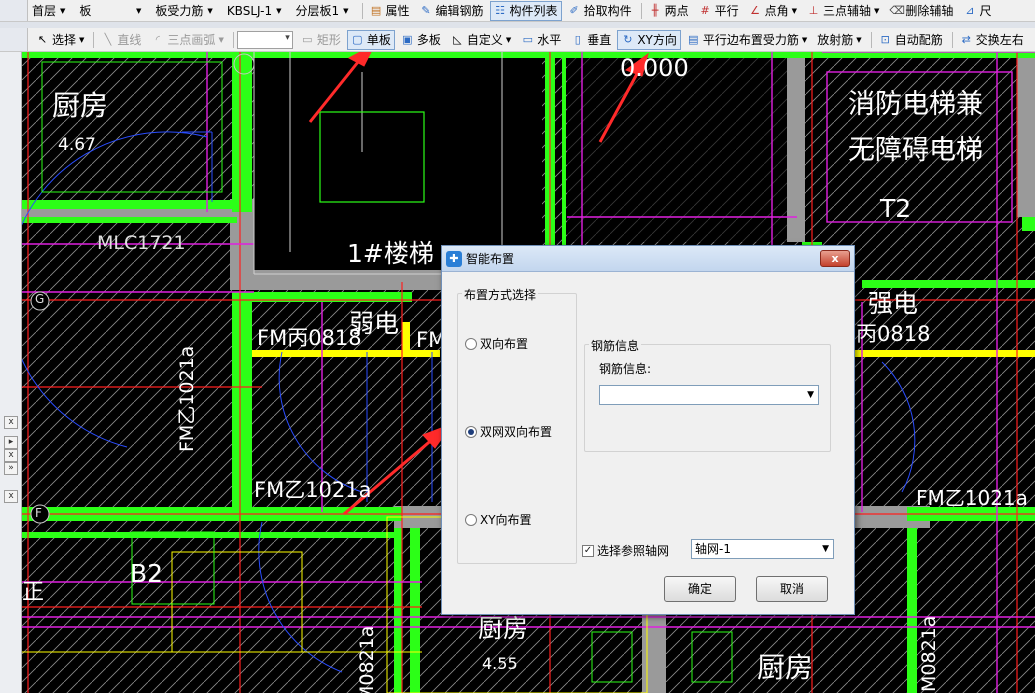 Image resolution: width=1035 pixels, height=693 pixels. What do you see at coordinates (11, 442) in the screenshot?
I see `expand-panel-button: ▸` at bounding box center [11, 442].